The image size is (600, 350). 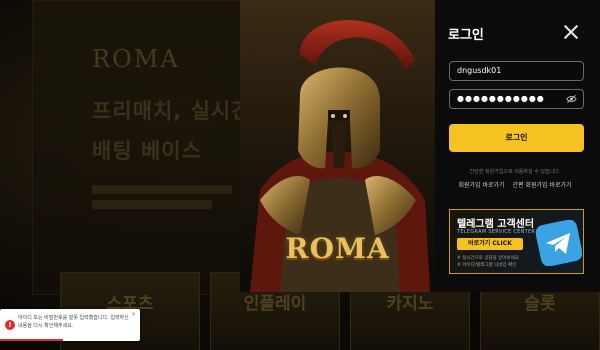 I want to click on password-input: ●●●●●●●●●●●, so click(x=516, y=99).